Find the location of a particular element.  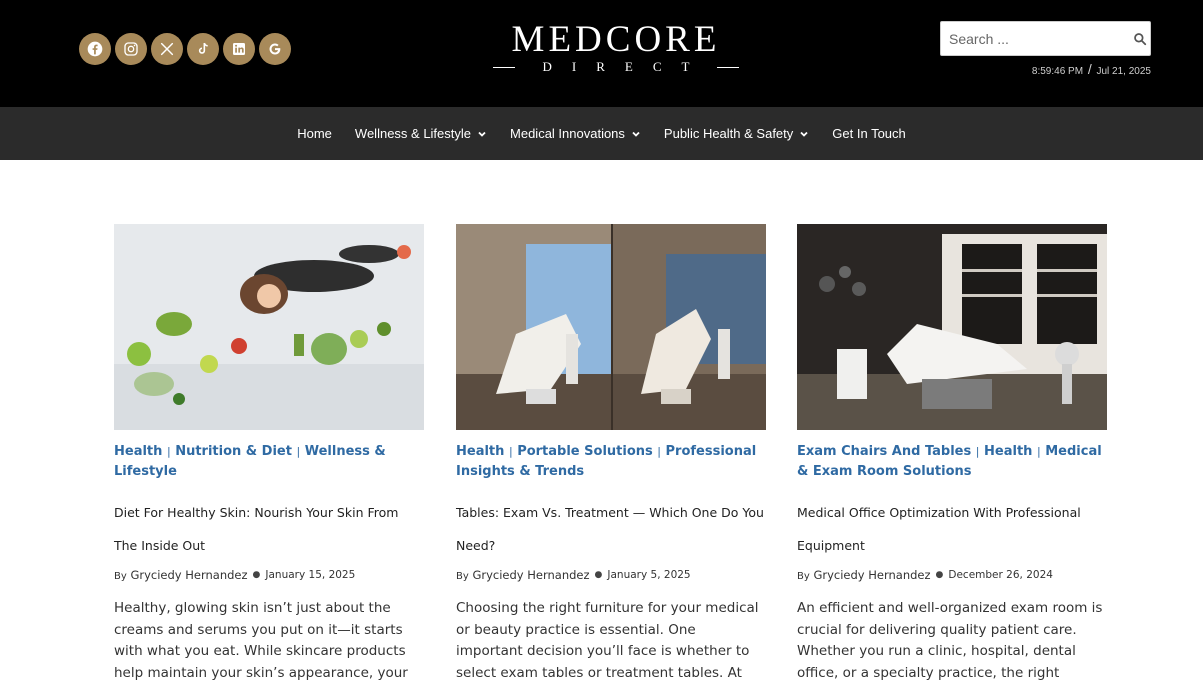

x-icon is located at coordinates (167, 49).